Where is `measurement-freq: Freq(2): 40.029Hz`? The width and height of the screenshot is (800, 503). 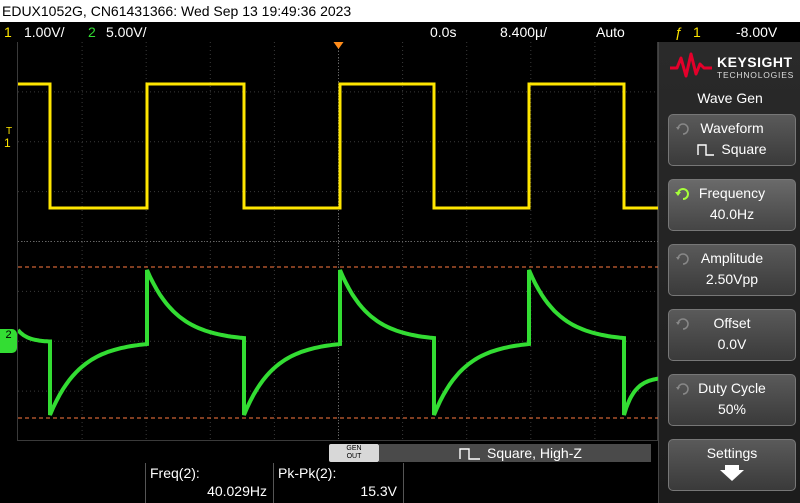
measurement-freq: Freq(2): 40.029Hz is located at coordinates (209, 483).